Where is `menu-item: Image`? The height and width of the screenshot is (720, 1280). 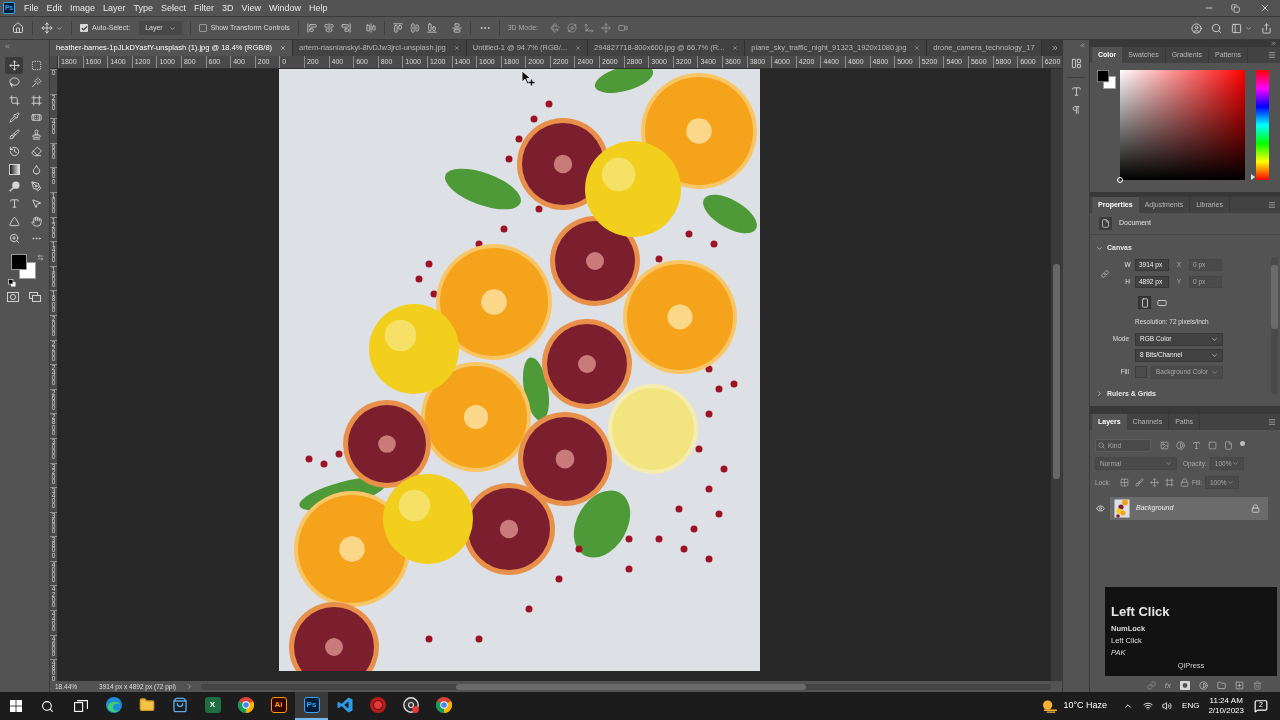 menu-item: Image is located at coordinates (83, 8).